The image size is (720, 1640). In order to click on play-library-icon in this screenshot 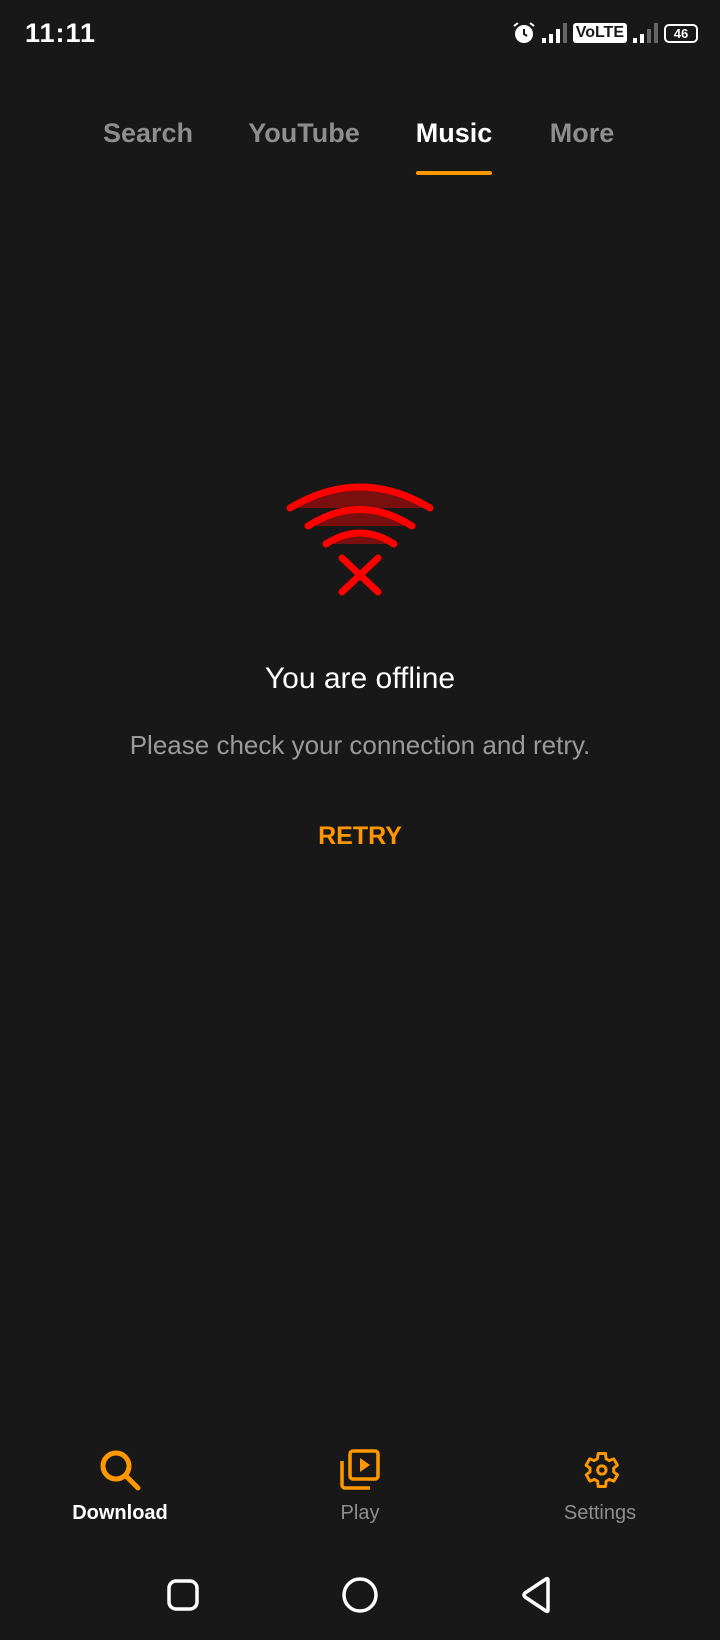, I will do `click(360, 1469)`.